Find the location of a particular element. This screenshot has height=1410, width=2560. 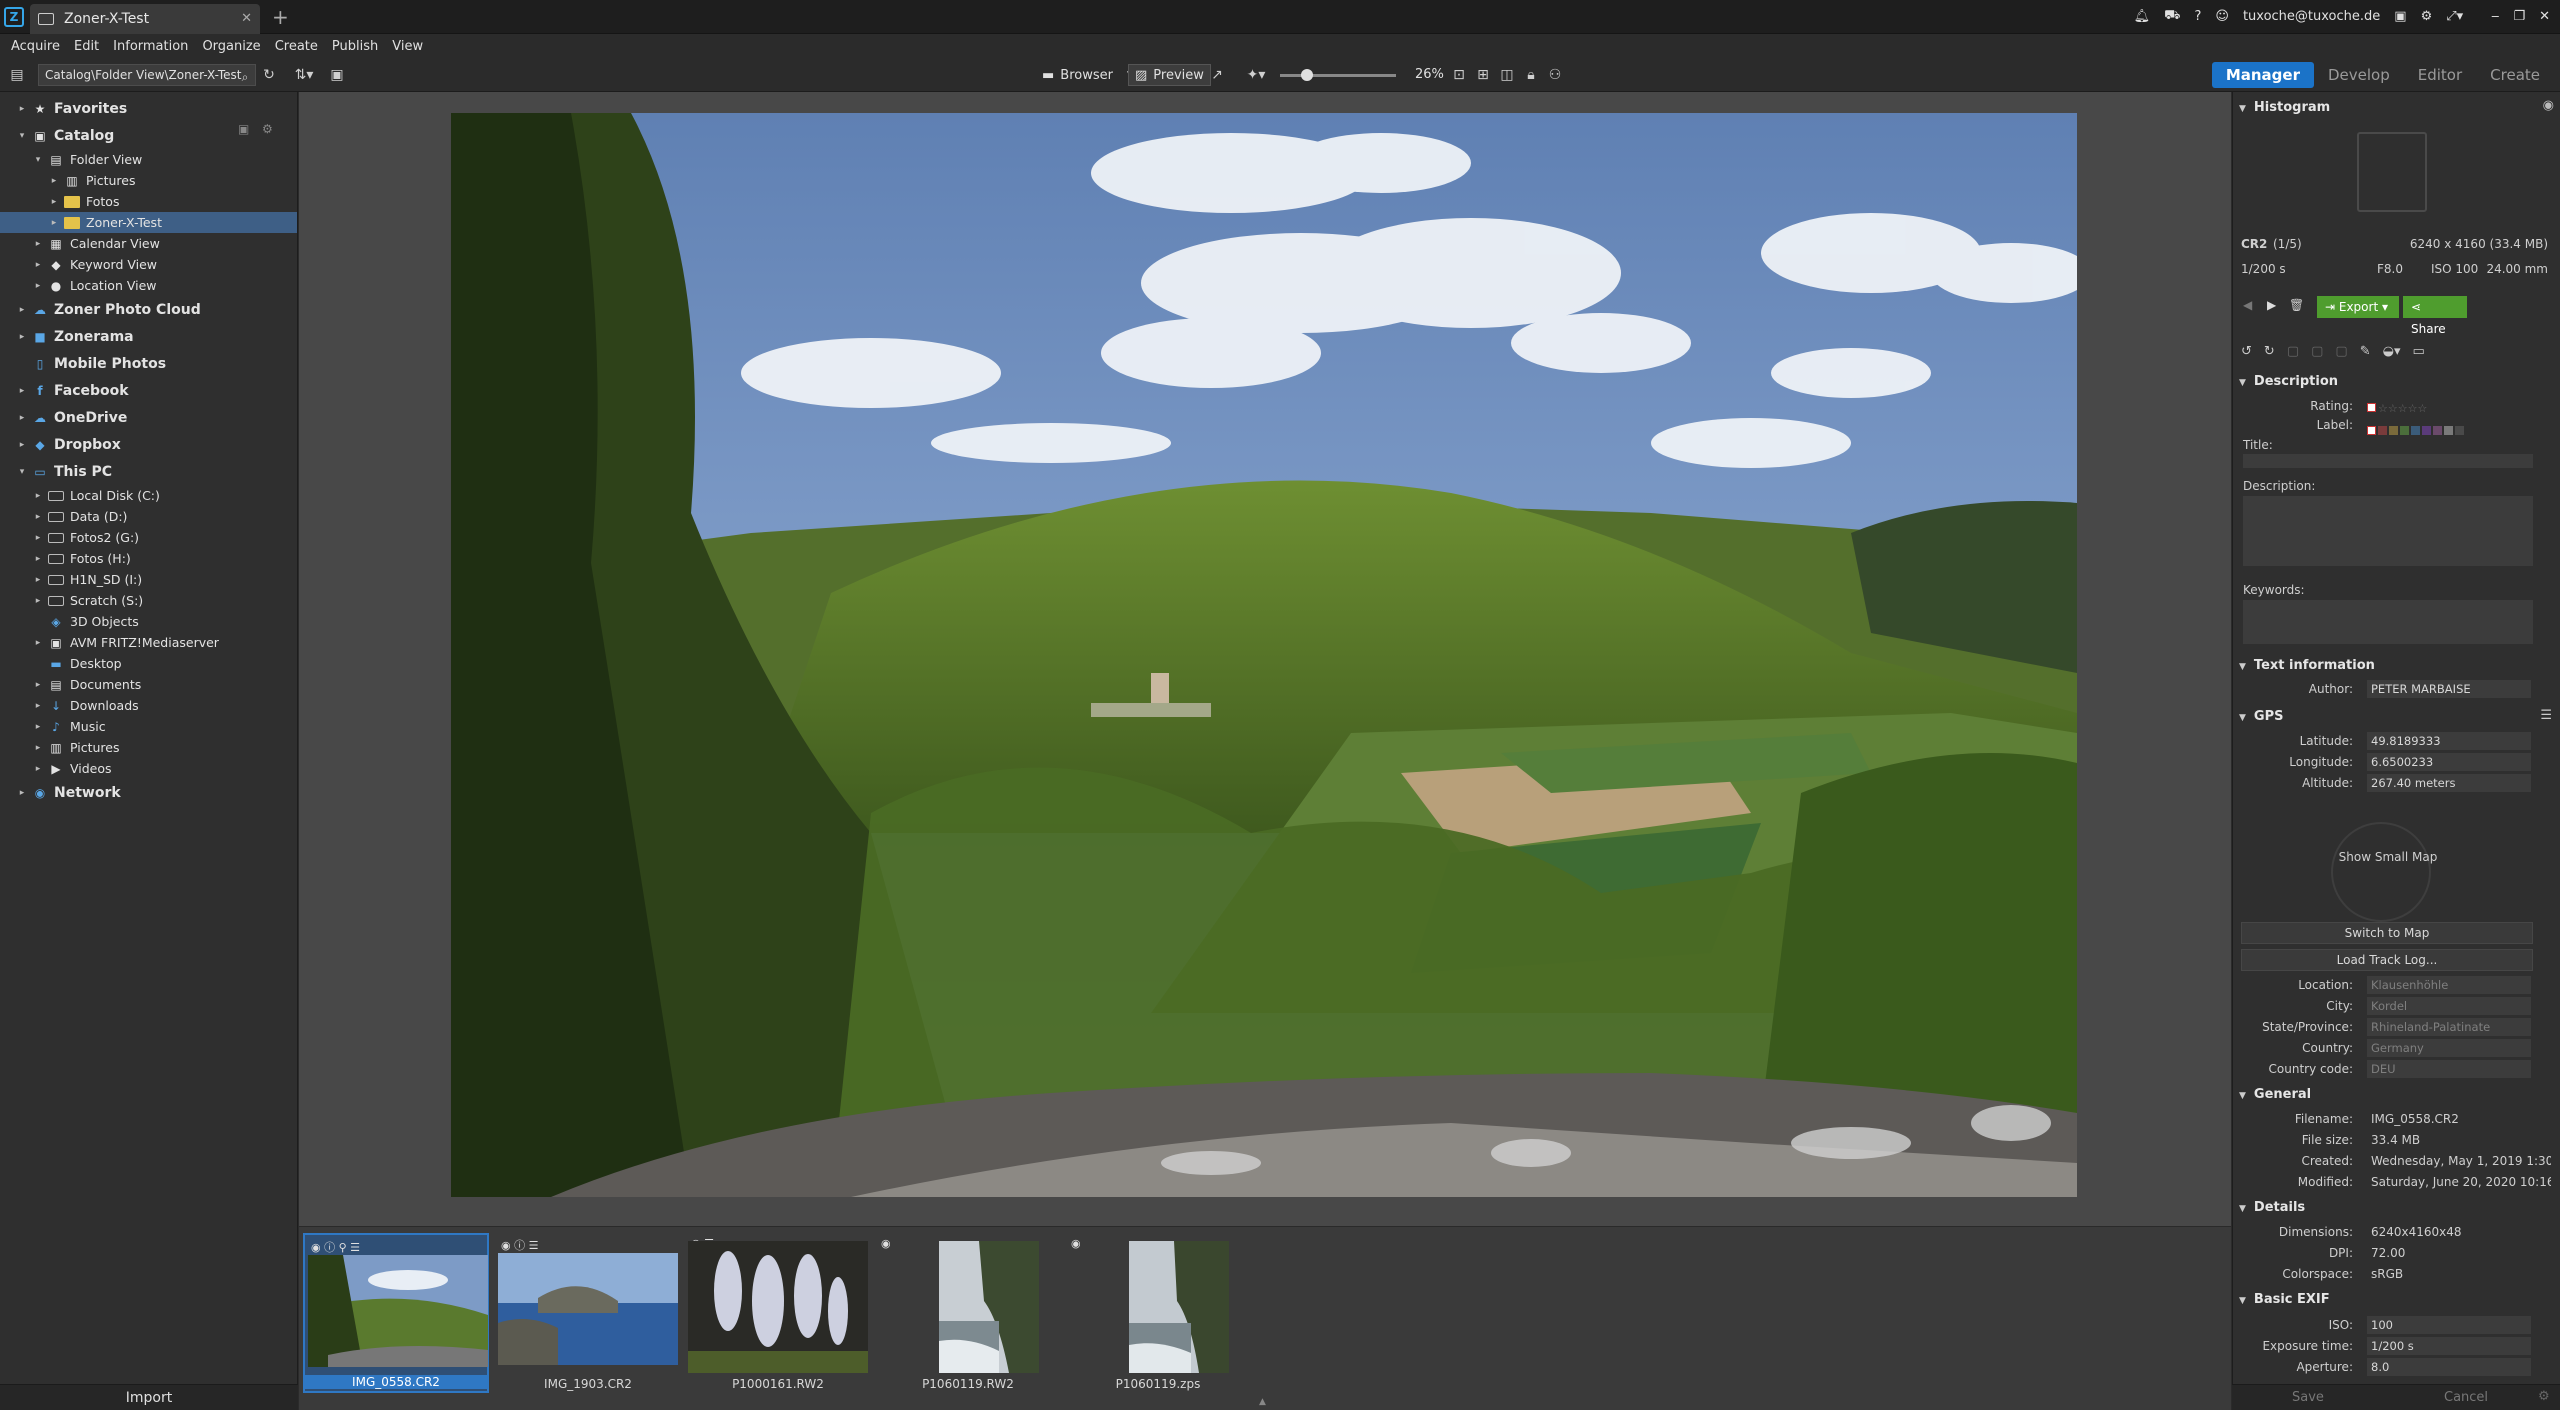

red-label-swatch is located at coordinates (2382, 430).